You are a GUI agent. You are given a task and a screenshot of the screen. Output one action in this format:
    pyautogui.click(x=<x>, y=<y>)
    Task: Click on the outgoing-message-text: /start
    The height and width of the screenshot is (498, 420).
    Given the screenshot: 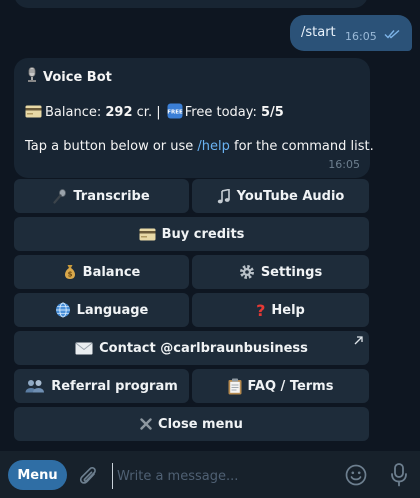 What is the action you would take?
    pyautogui.click(x=318, y=32)
    